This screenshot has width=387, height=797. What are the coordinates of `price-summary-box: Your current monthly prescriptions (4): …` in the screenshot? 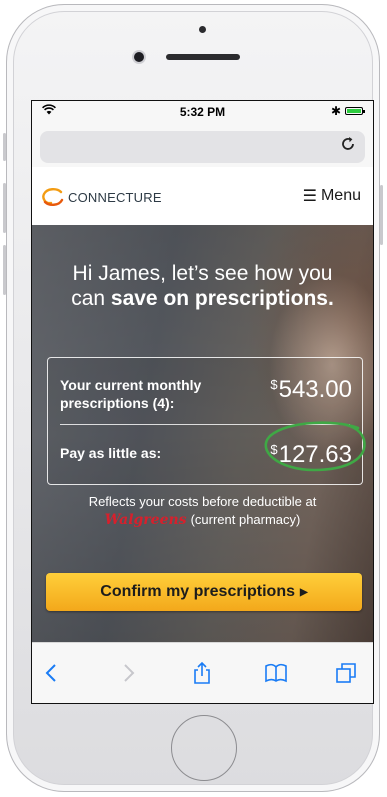 It's located at (206, 421).